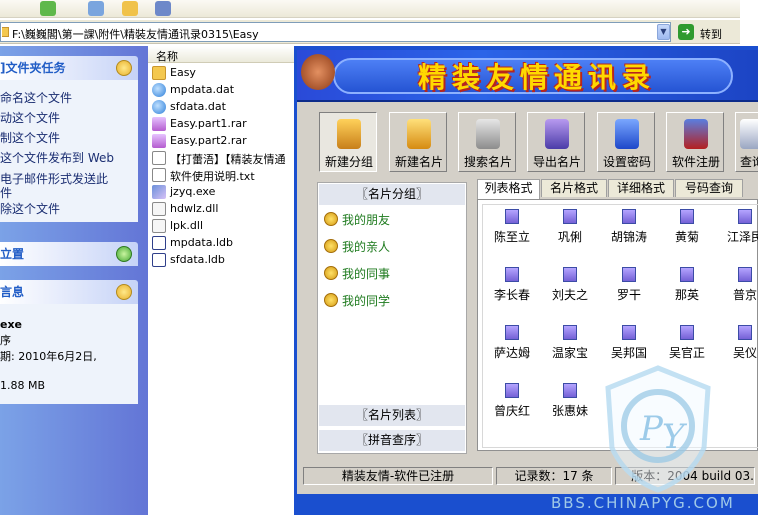 The width and height of the screenshot is (758, 515). What do you see at coordinates (348, 142) in the screenshot?
I see `new-group-button: 新建分组` at bounding box center [348, 142].